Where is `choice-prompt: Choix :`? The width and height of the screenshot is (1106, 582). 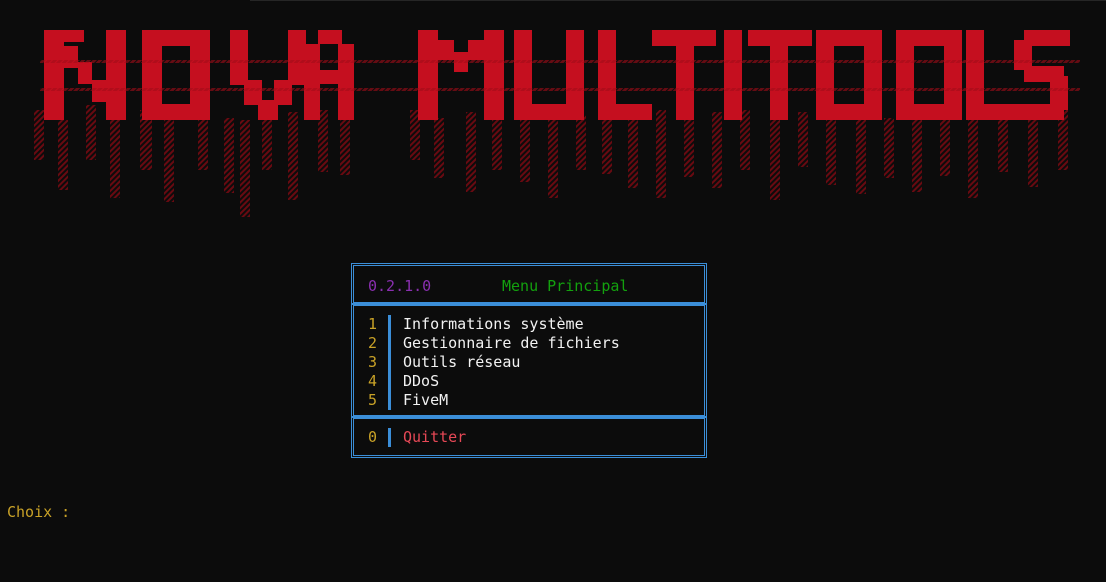 choice-prompt: Choix : is located at coordinates (38, 512).